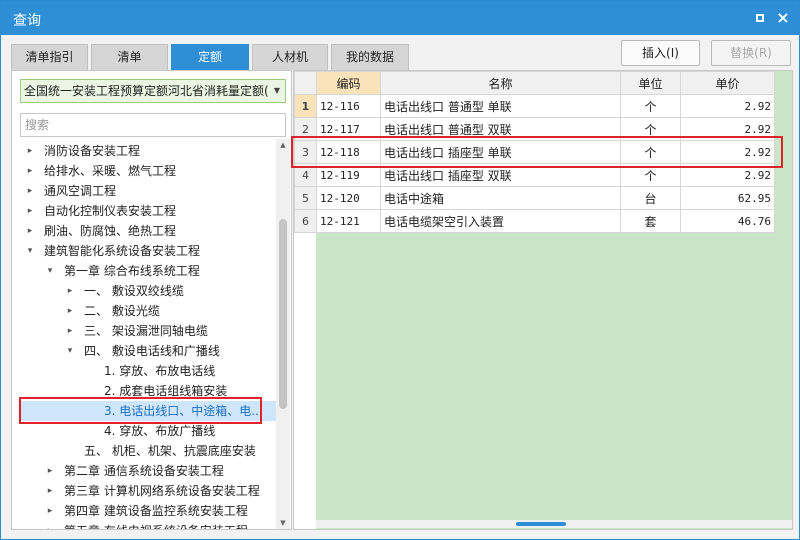 This screenshot has width=800, height=540. I want to click on tree-item: ▾ 四、 敷设电话线和广播线, so click(148, 351).